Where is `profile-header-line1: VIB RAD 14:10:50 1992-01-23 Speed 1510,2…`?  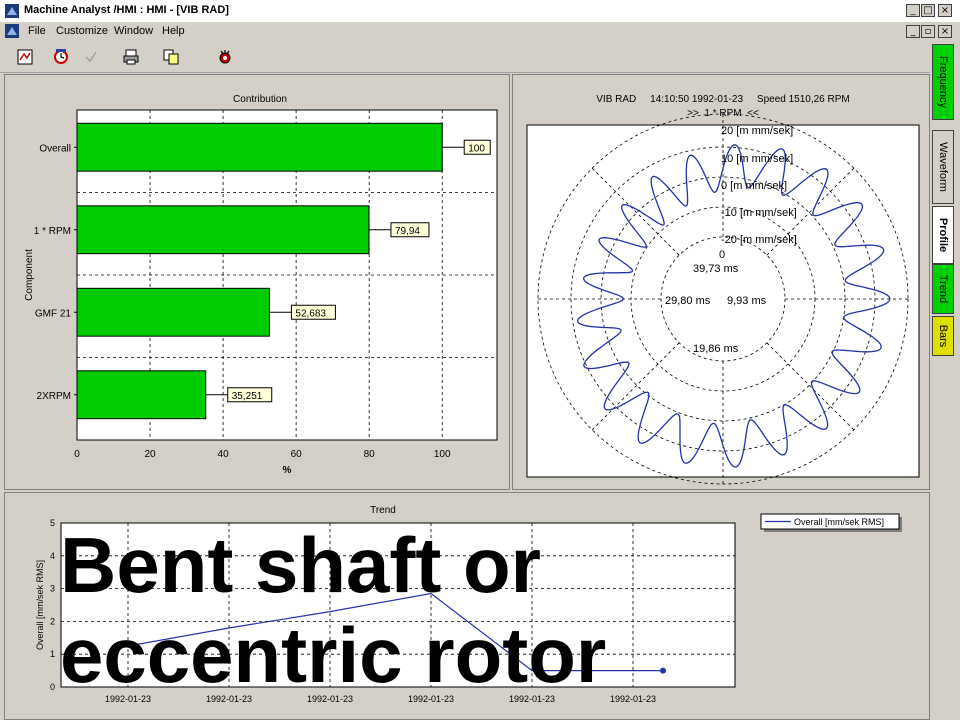
profile-header-line1: VIB RAD 14:10:50 1992-01-23 Speed 1510,2… is located at coordinates (723, 99).